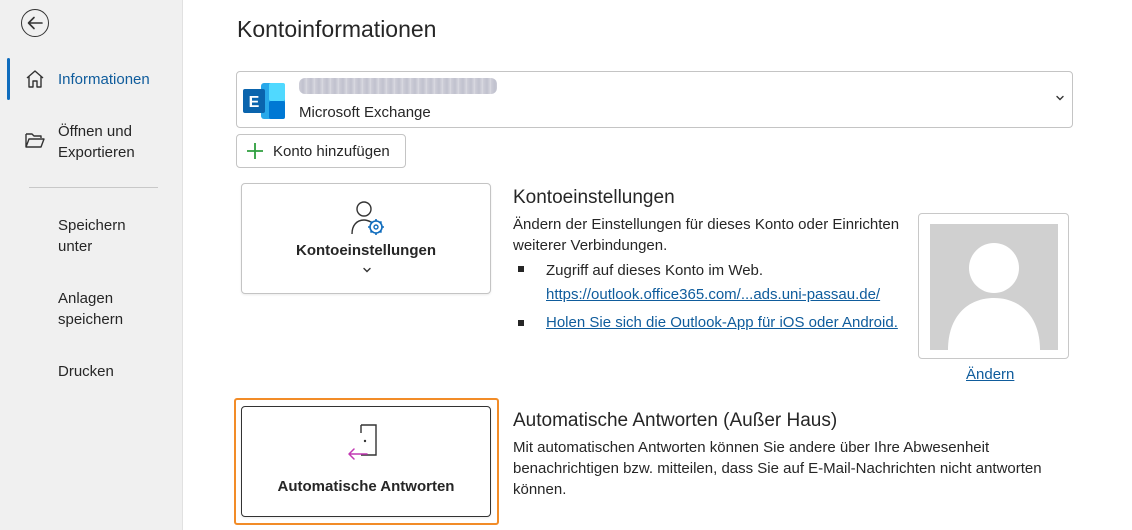  I want to click on plus-icon, so click(255, 151).